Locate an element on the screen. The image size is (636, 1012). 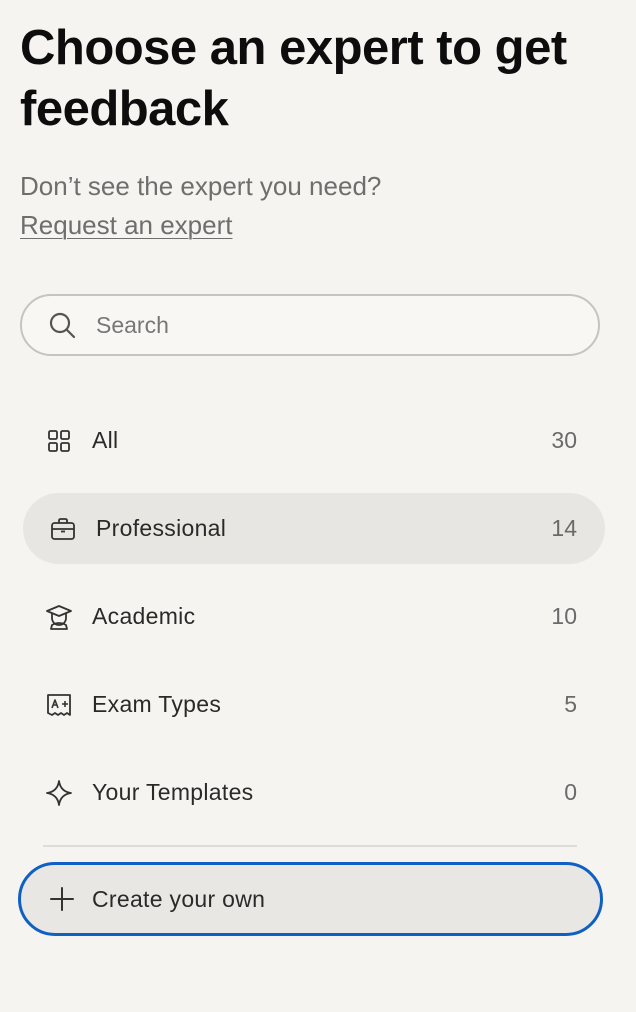
category-academic: Academic 10 is located at coordinates (314, 616).